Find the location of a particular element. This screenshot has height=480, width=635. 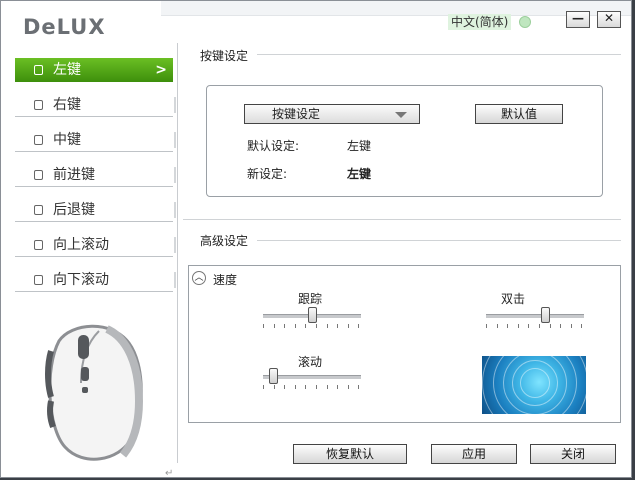

tracking-label: 跟踪 is located at coordinates (310, 299).